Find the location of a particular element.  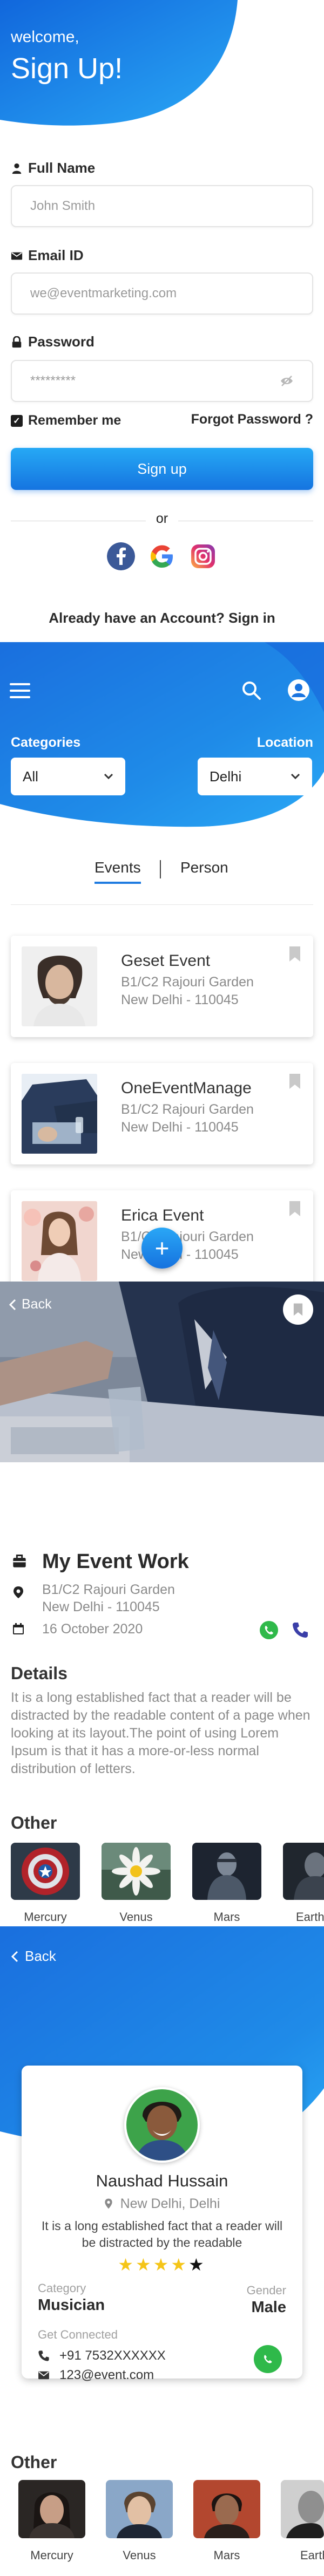

phone-number: +91 7532XXXXXX is located at coordinates (113, 2355).